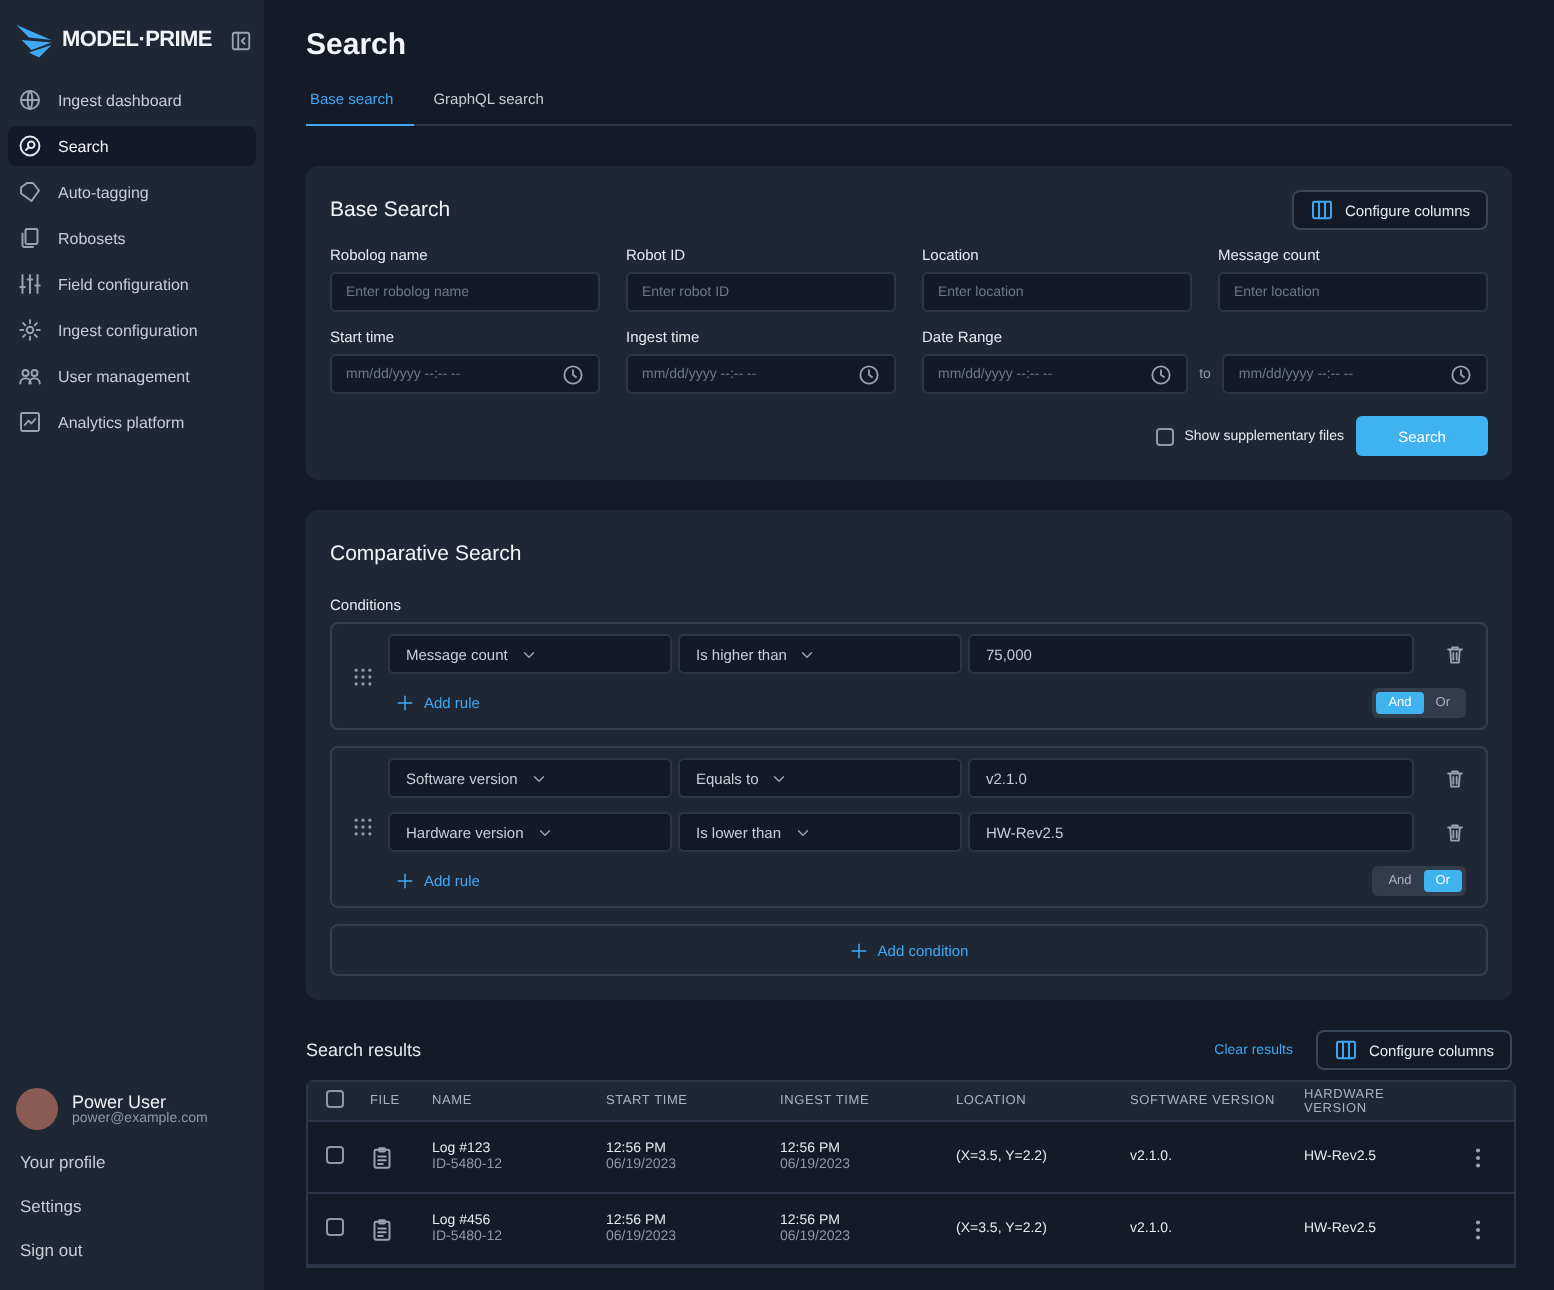 Image resolution: width=1554 pixels, height=1290 pixels. Describe the element at coordinates (241, 40) in the screenshot. I see `collapse-sidebar-icon` at that location.